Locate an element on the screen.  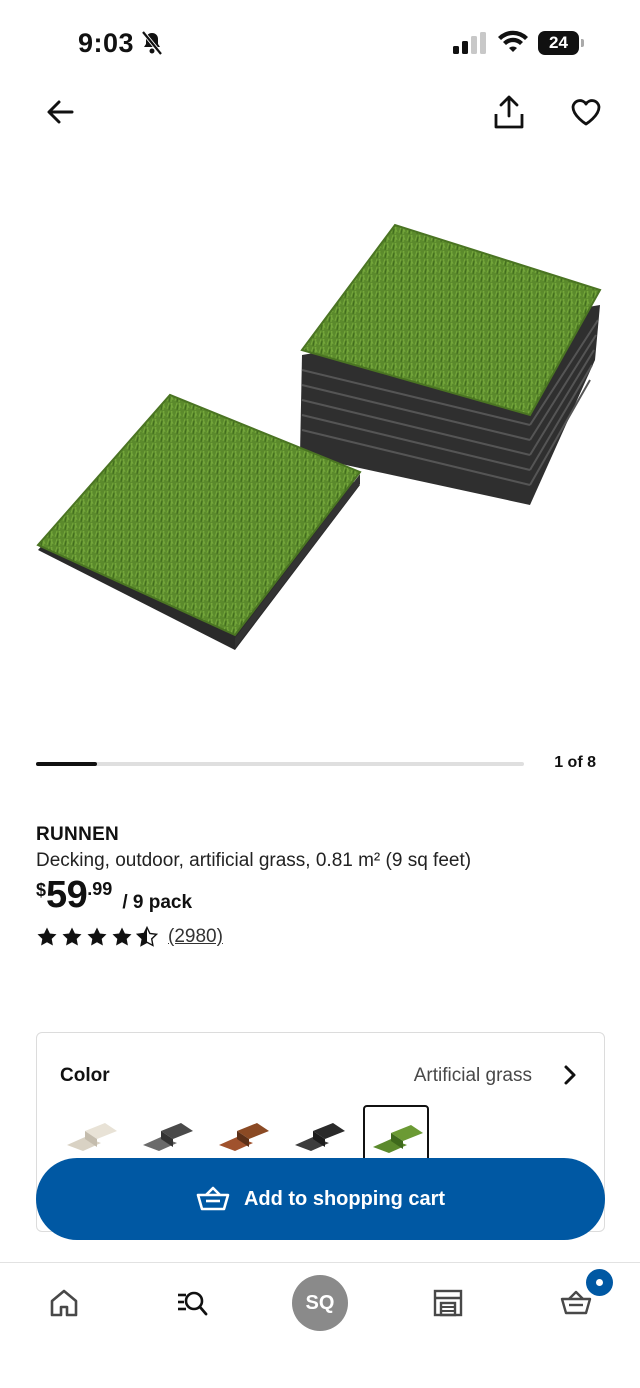
price-currency: $ is located at coordinates (41, 890).